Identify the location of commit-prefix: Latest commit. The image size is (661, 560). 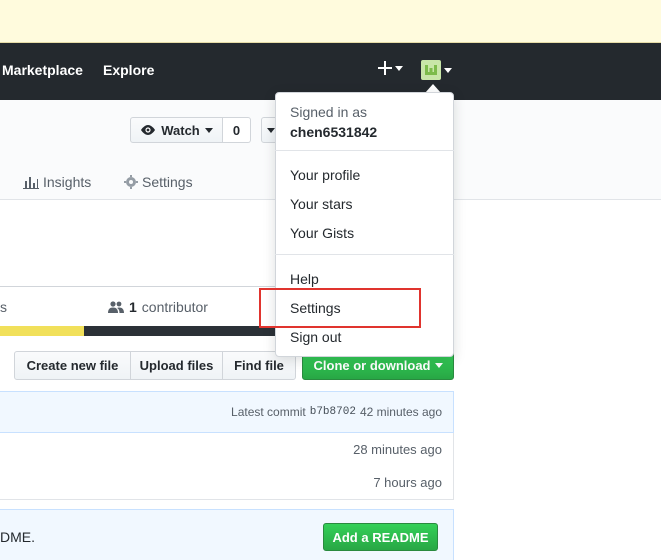
(268, 412).